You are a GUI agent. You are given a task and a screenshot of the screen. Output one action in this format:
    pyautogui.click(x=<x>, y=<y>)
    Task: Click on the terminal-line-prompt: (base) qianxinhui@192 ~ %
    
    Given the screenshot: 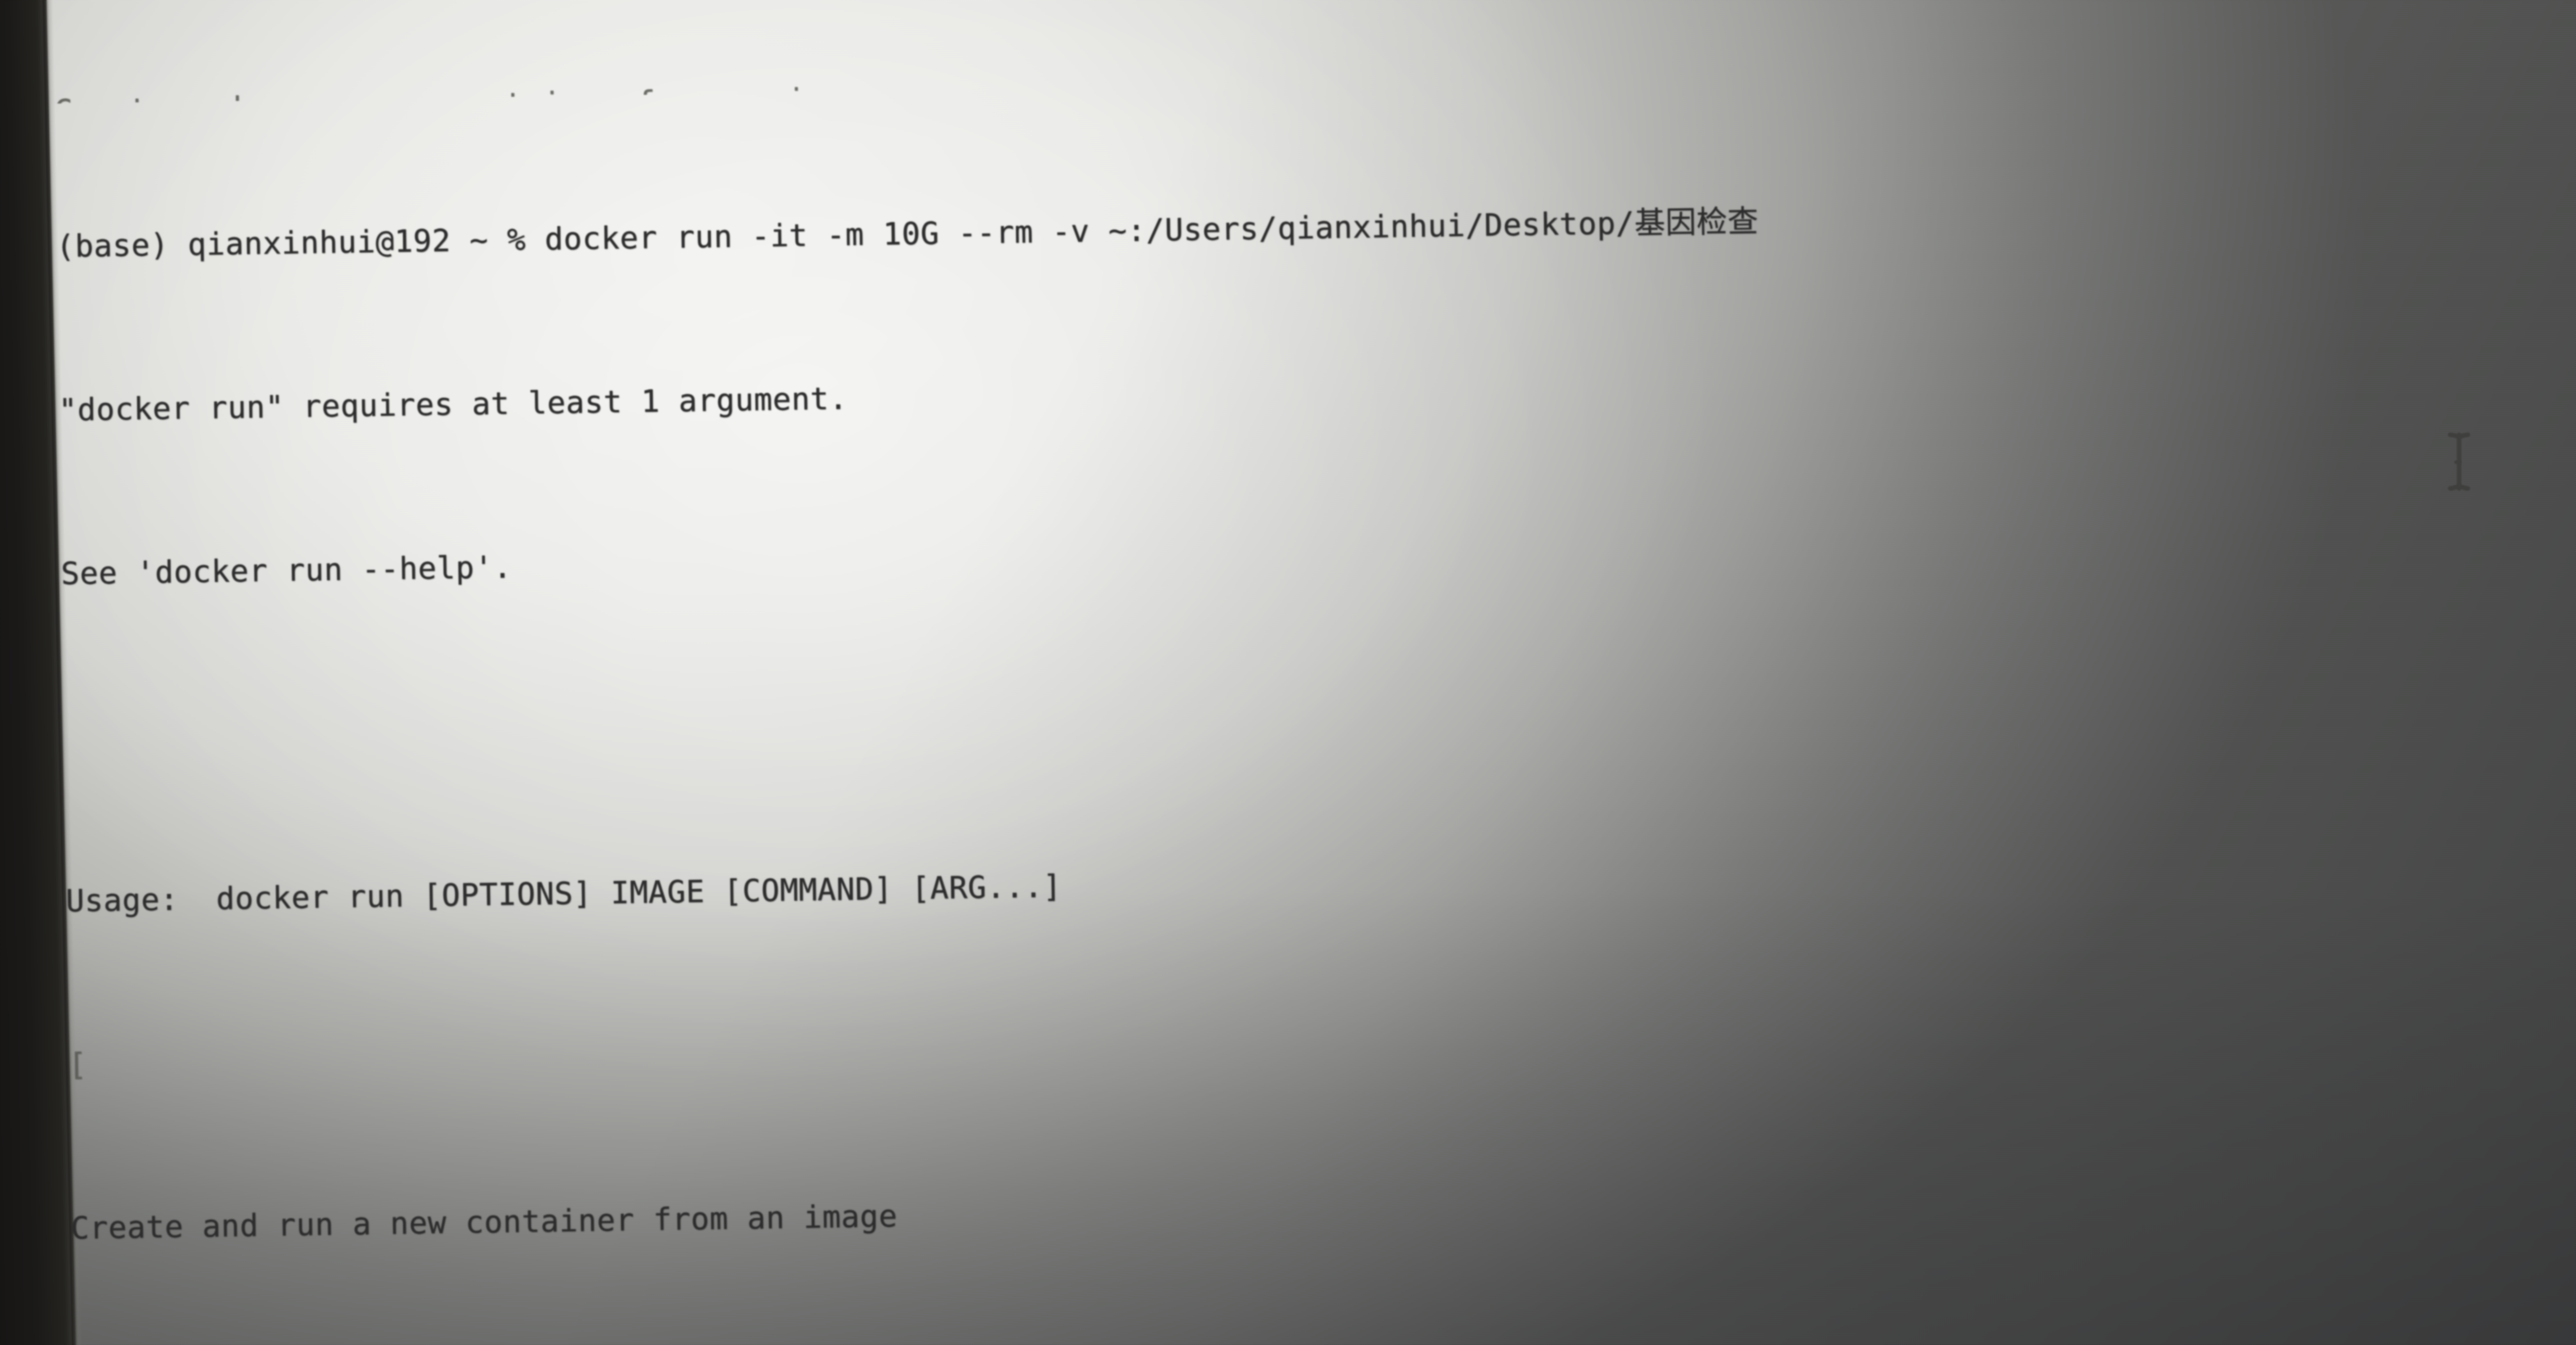 What is the action you would take?
    pyautogui.click(x=1319, y=1340)
    